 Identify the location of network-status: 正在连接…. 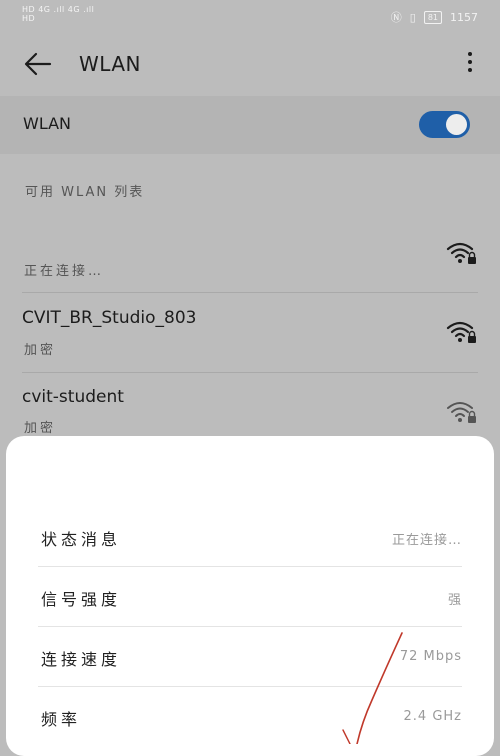
(64, 271).